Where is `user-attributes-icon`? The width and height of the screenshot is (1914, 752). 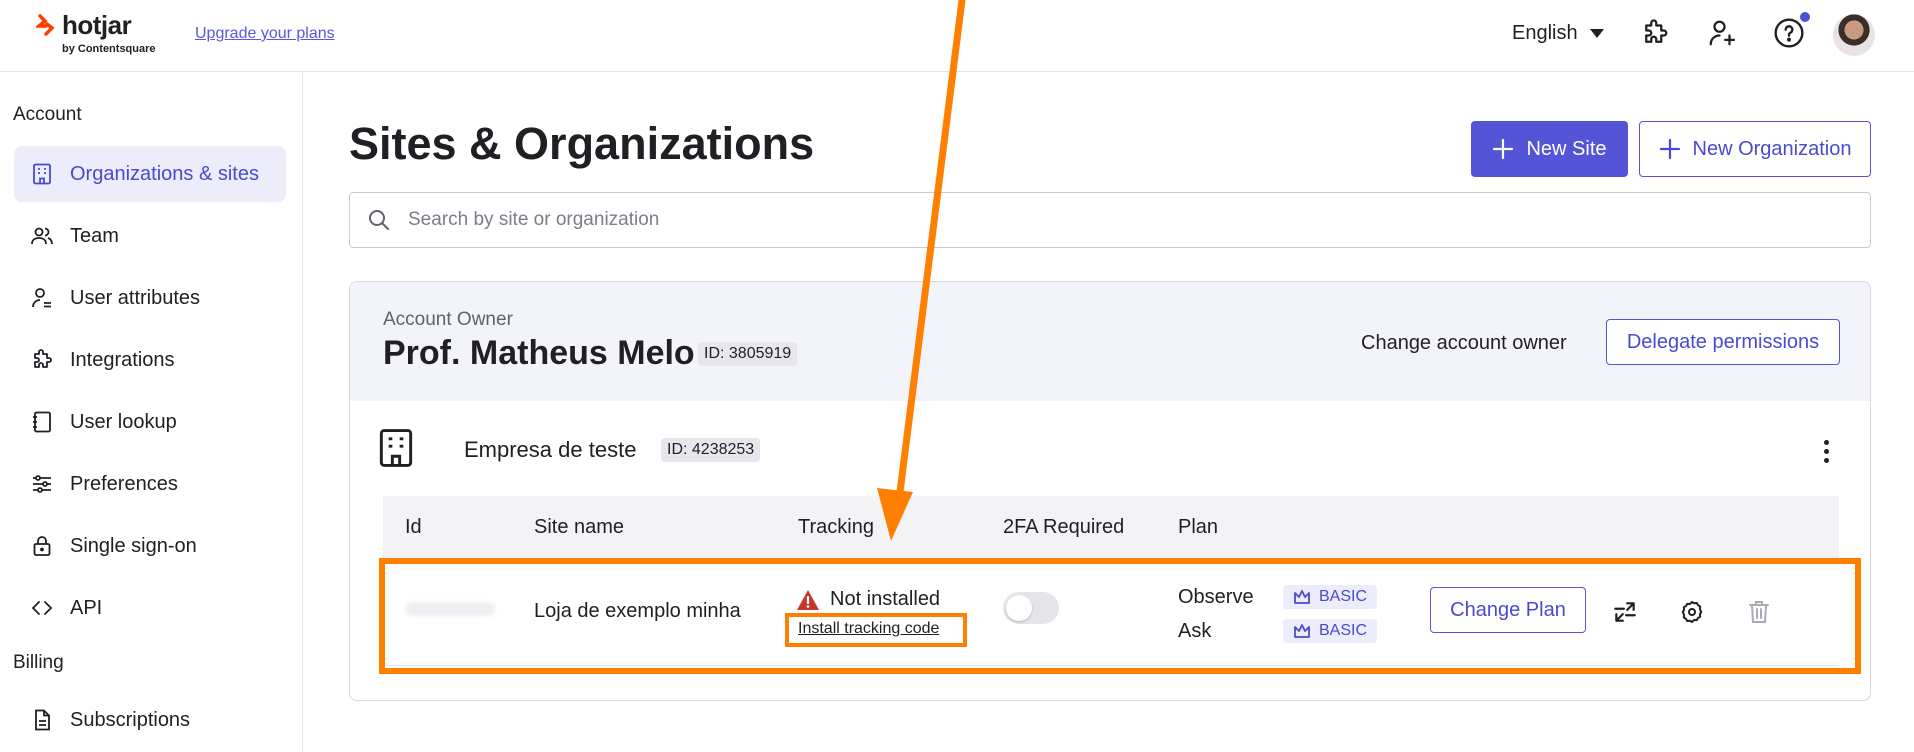
user-attributes-icon is located at coordinates (42, 298).